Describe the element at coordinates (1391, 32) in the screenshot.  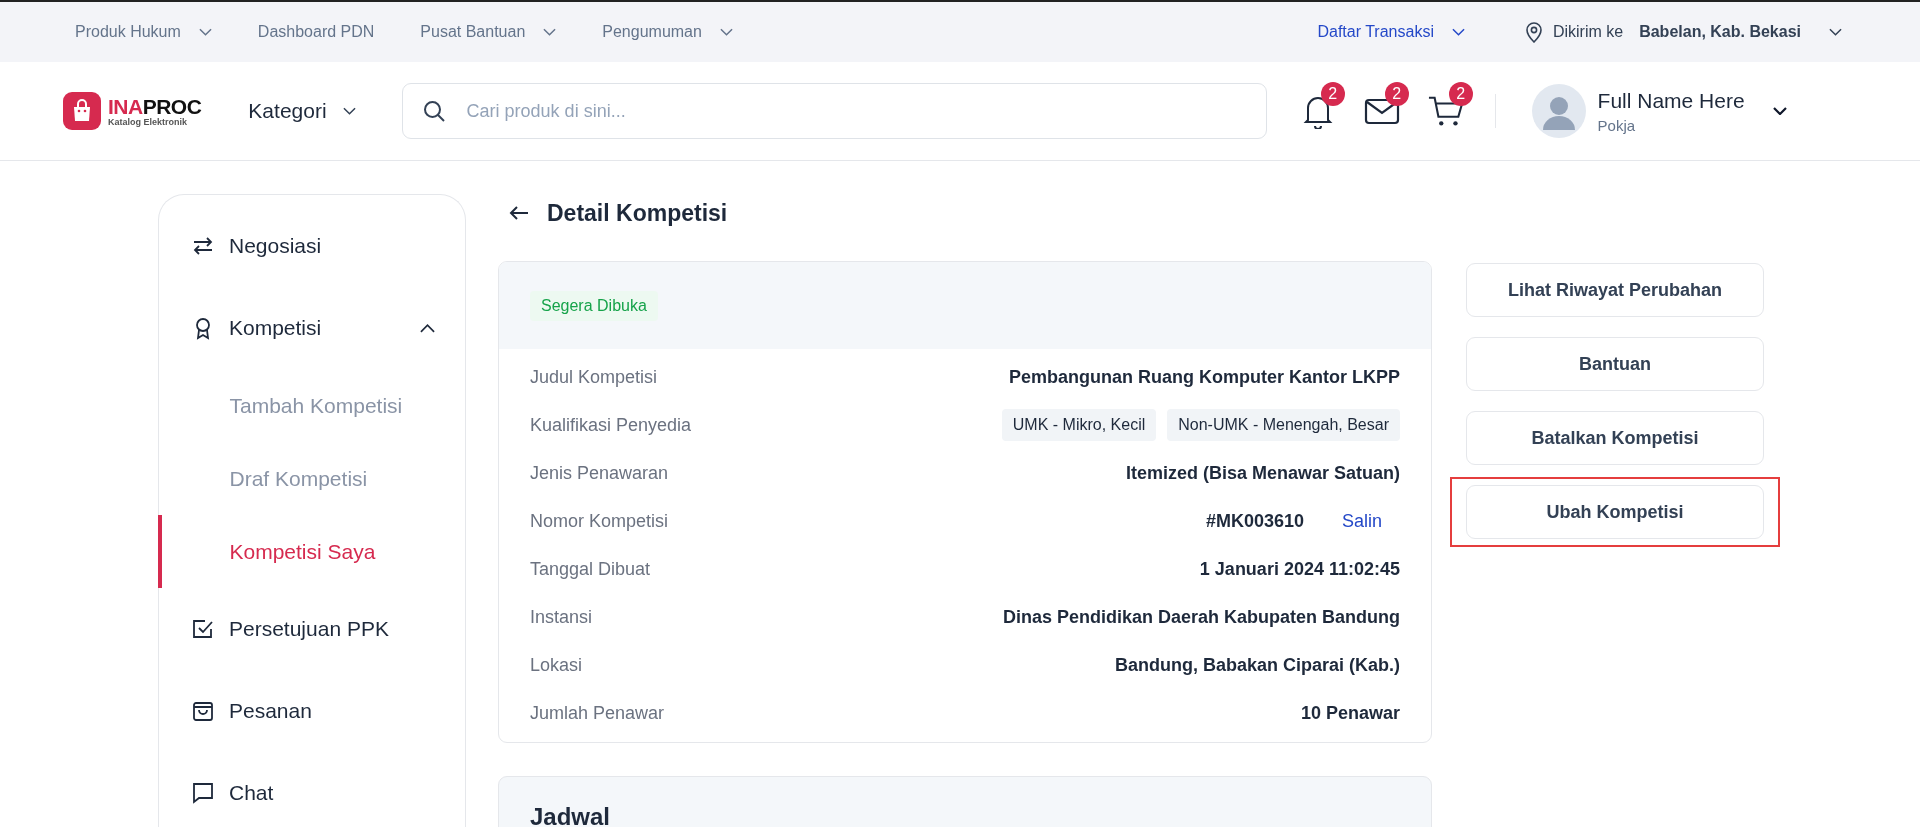
I see `transactions-link: Daftar Transaksi` at that location.